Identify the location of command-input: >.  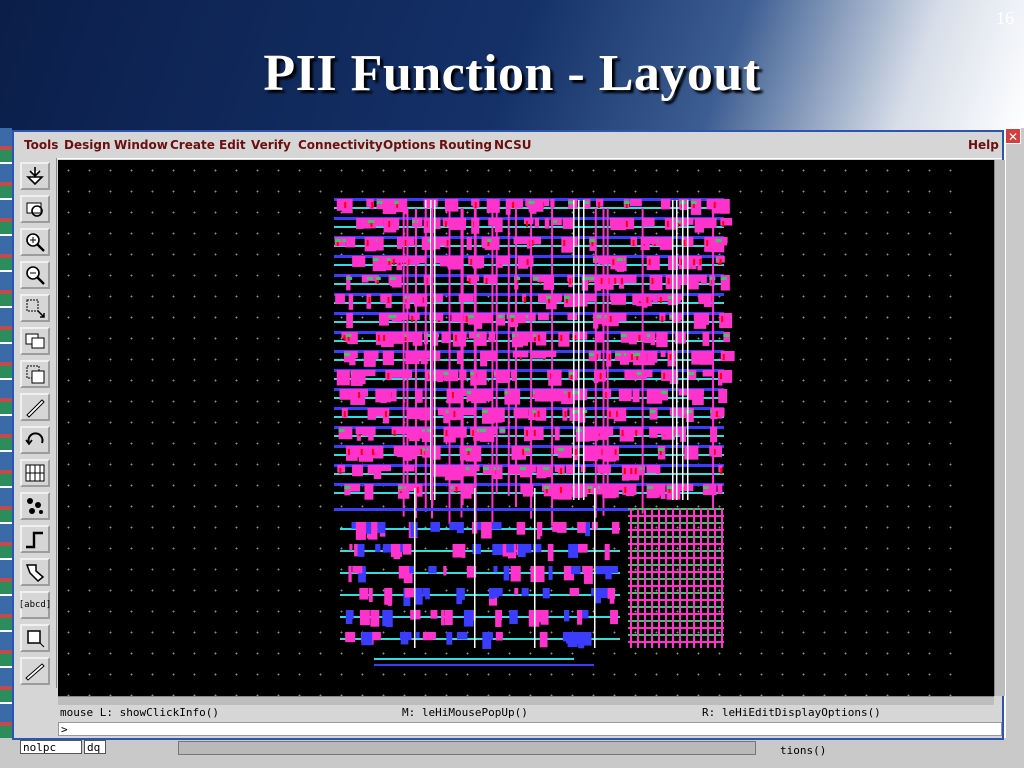
(530, 729).